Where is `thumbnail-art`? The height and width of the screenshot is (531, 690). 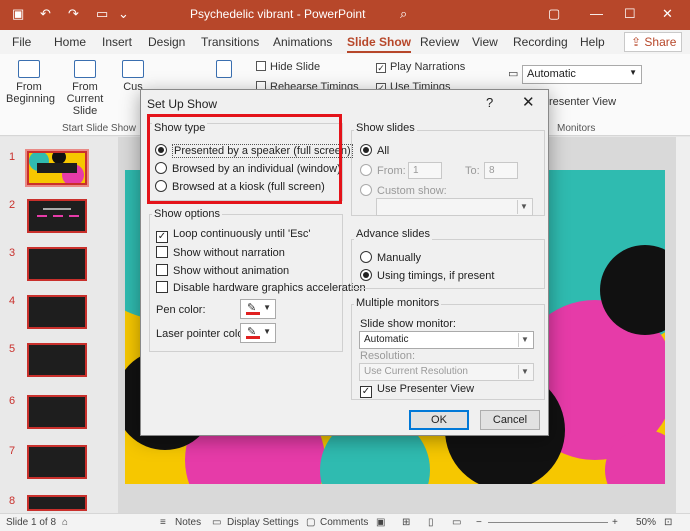 thumbnail-art is located at coordinates (58, 212).